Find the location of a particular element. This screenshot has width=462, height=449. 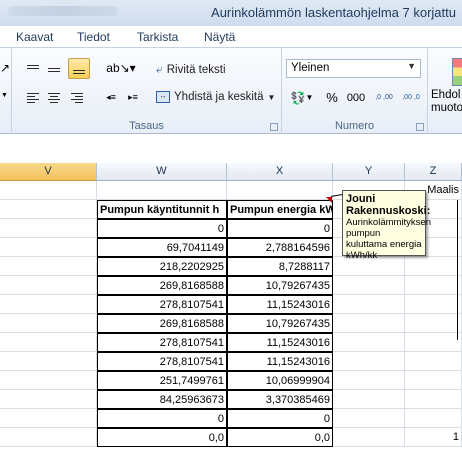

percent-button: % is located at coordinates (332, 97).